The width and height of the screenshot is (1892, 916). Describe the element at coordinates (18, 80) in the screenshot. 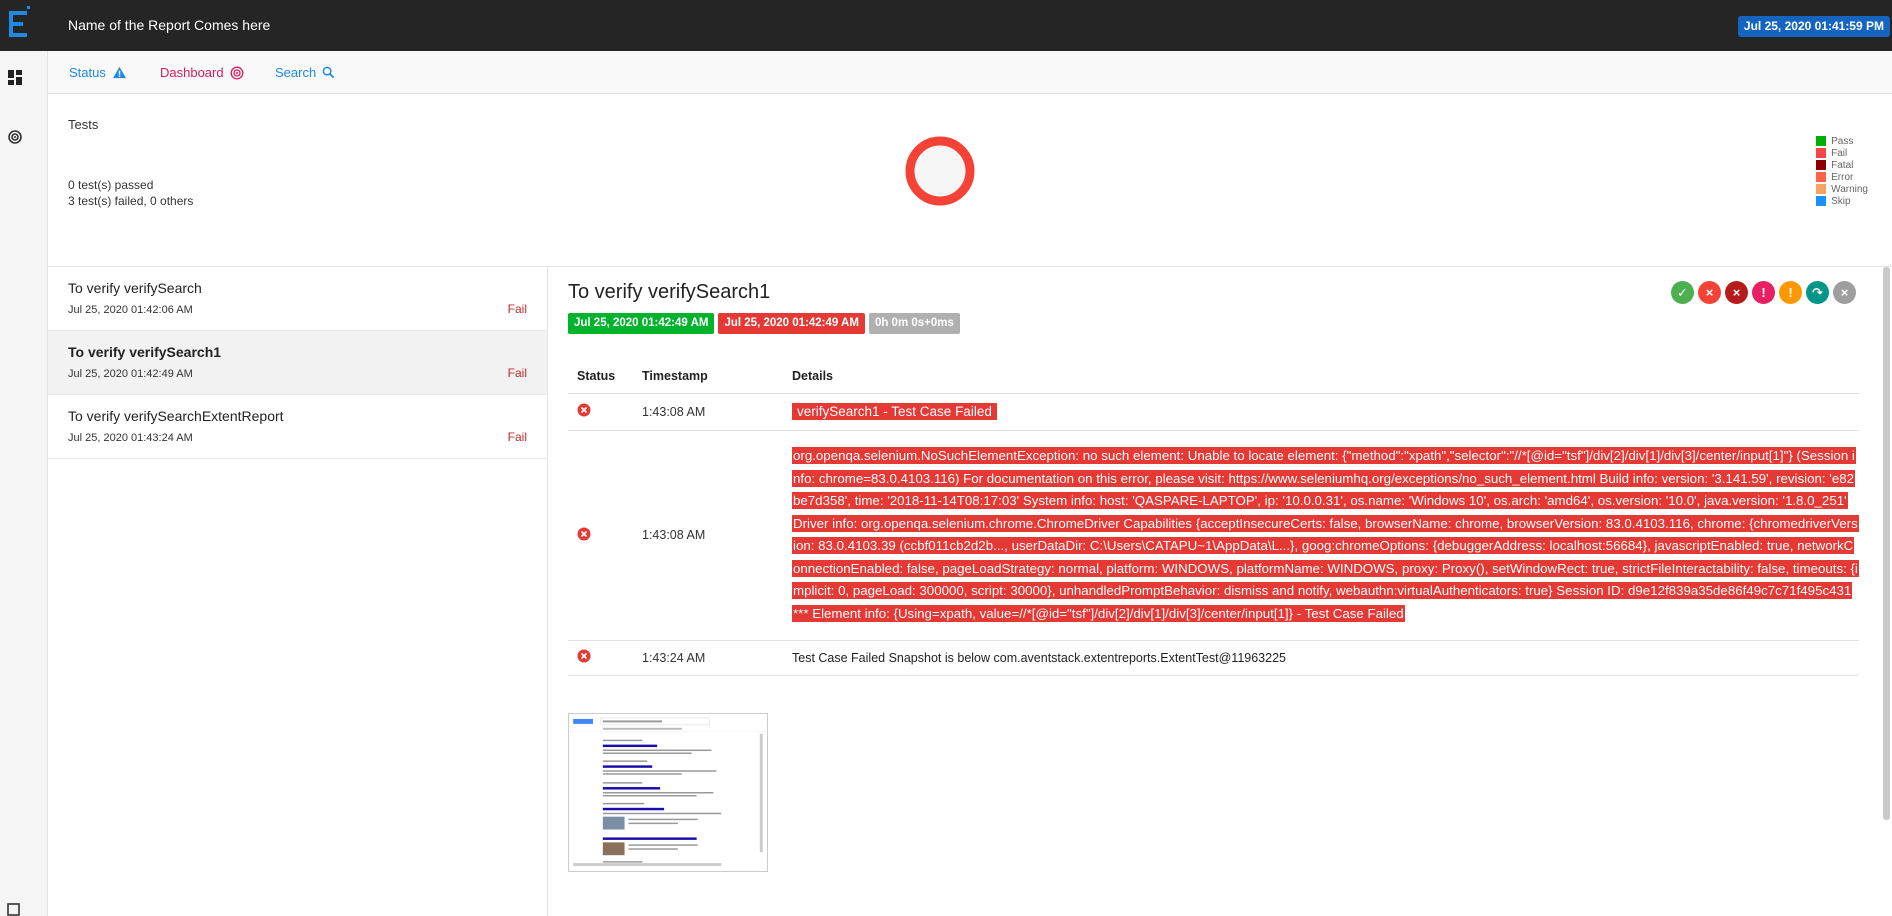

I see `dashboard-grid-icon` at that location.